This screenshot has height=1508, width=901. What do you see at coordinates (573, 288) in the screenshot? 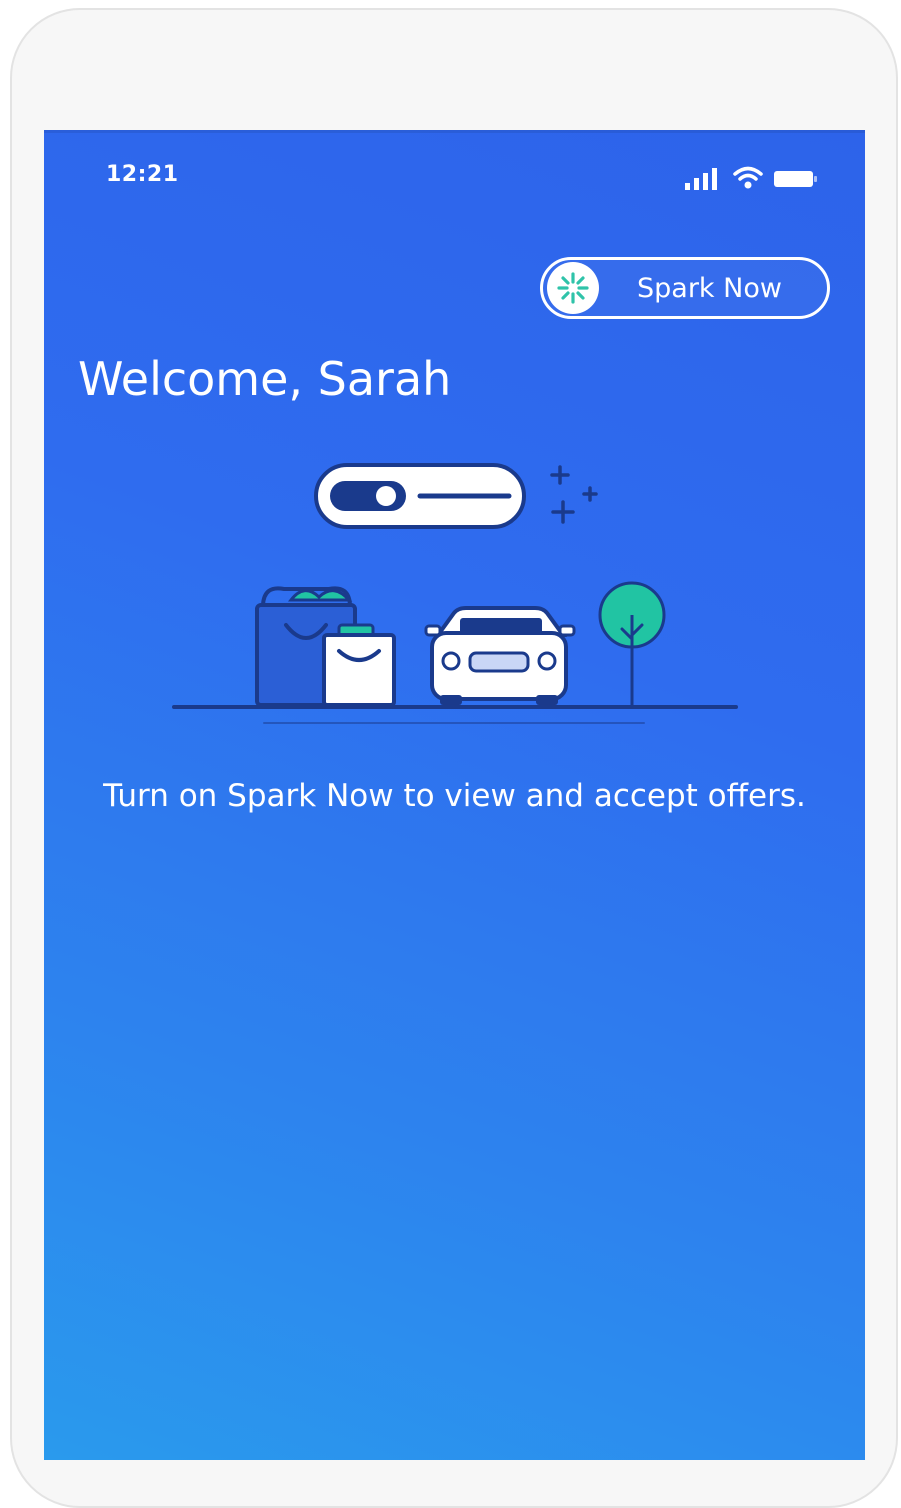
I see `spark-logo-icon` at bounding box center [573, 288].